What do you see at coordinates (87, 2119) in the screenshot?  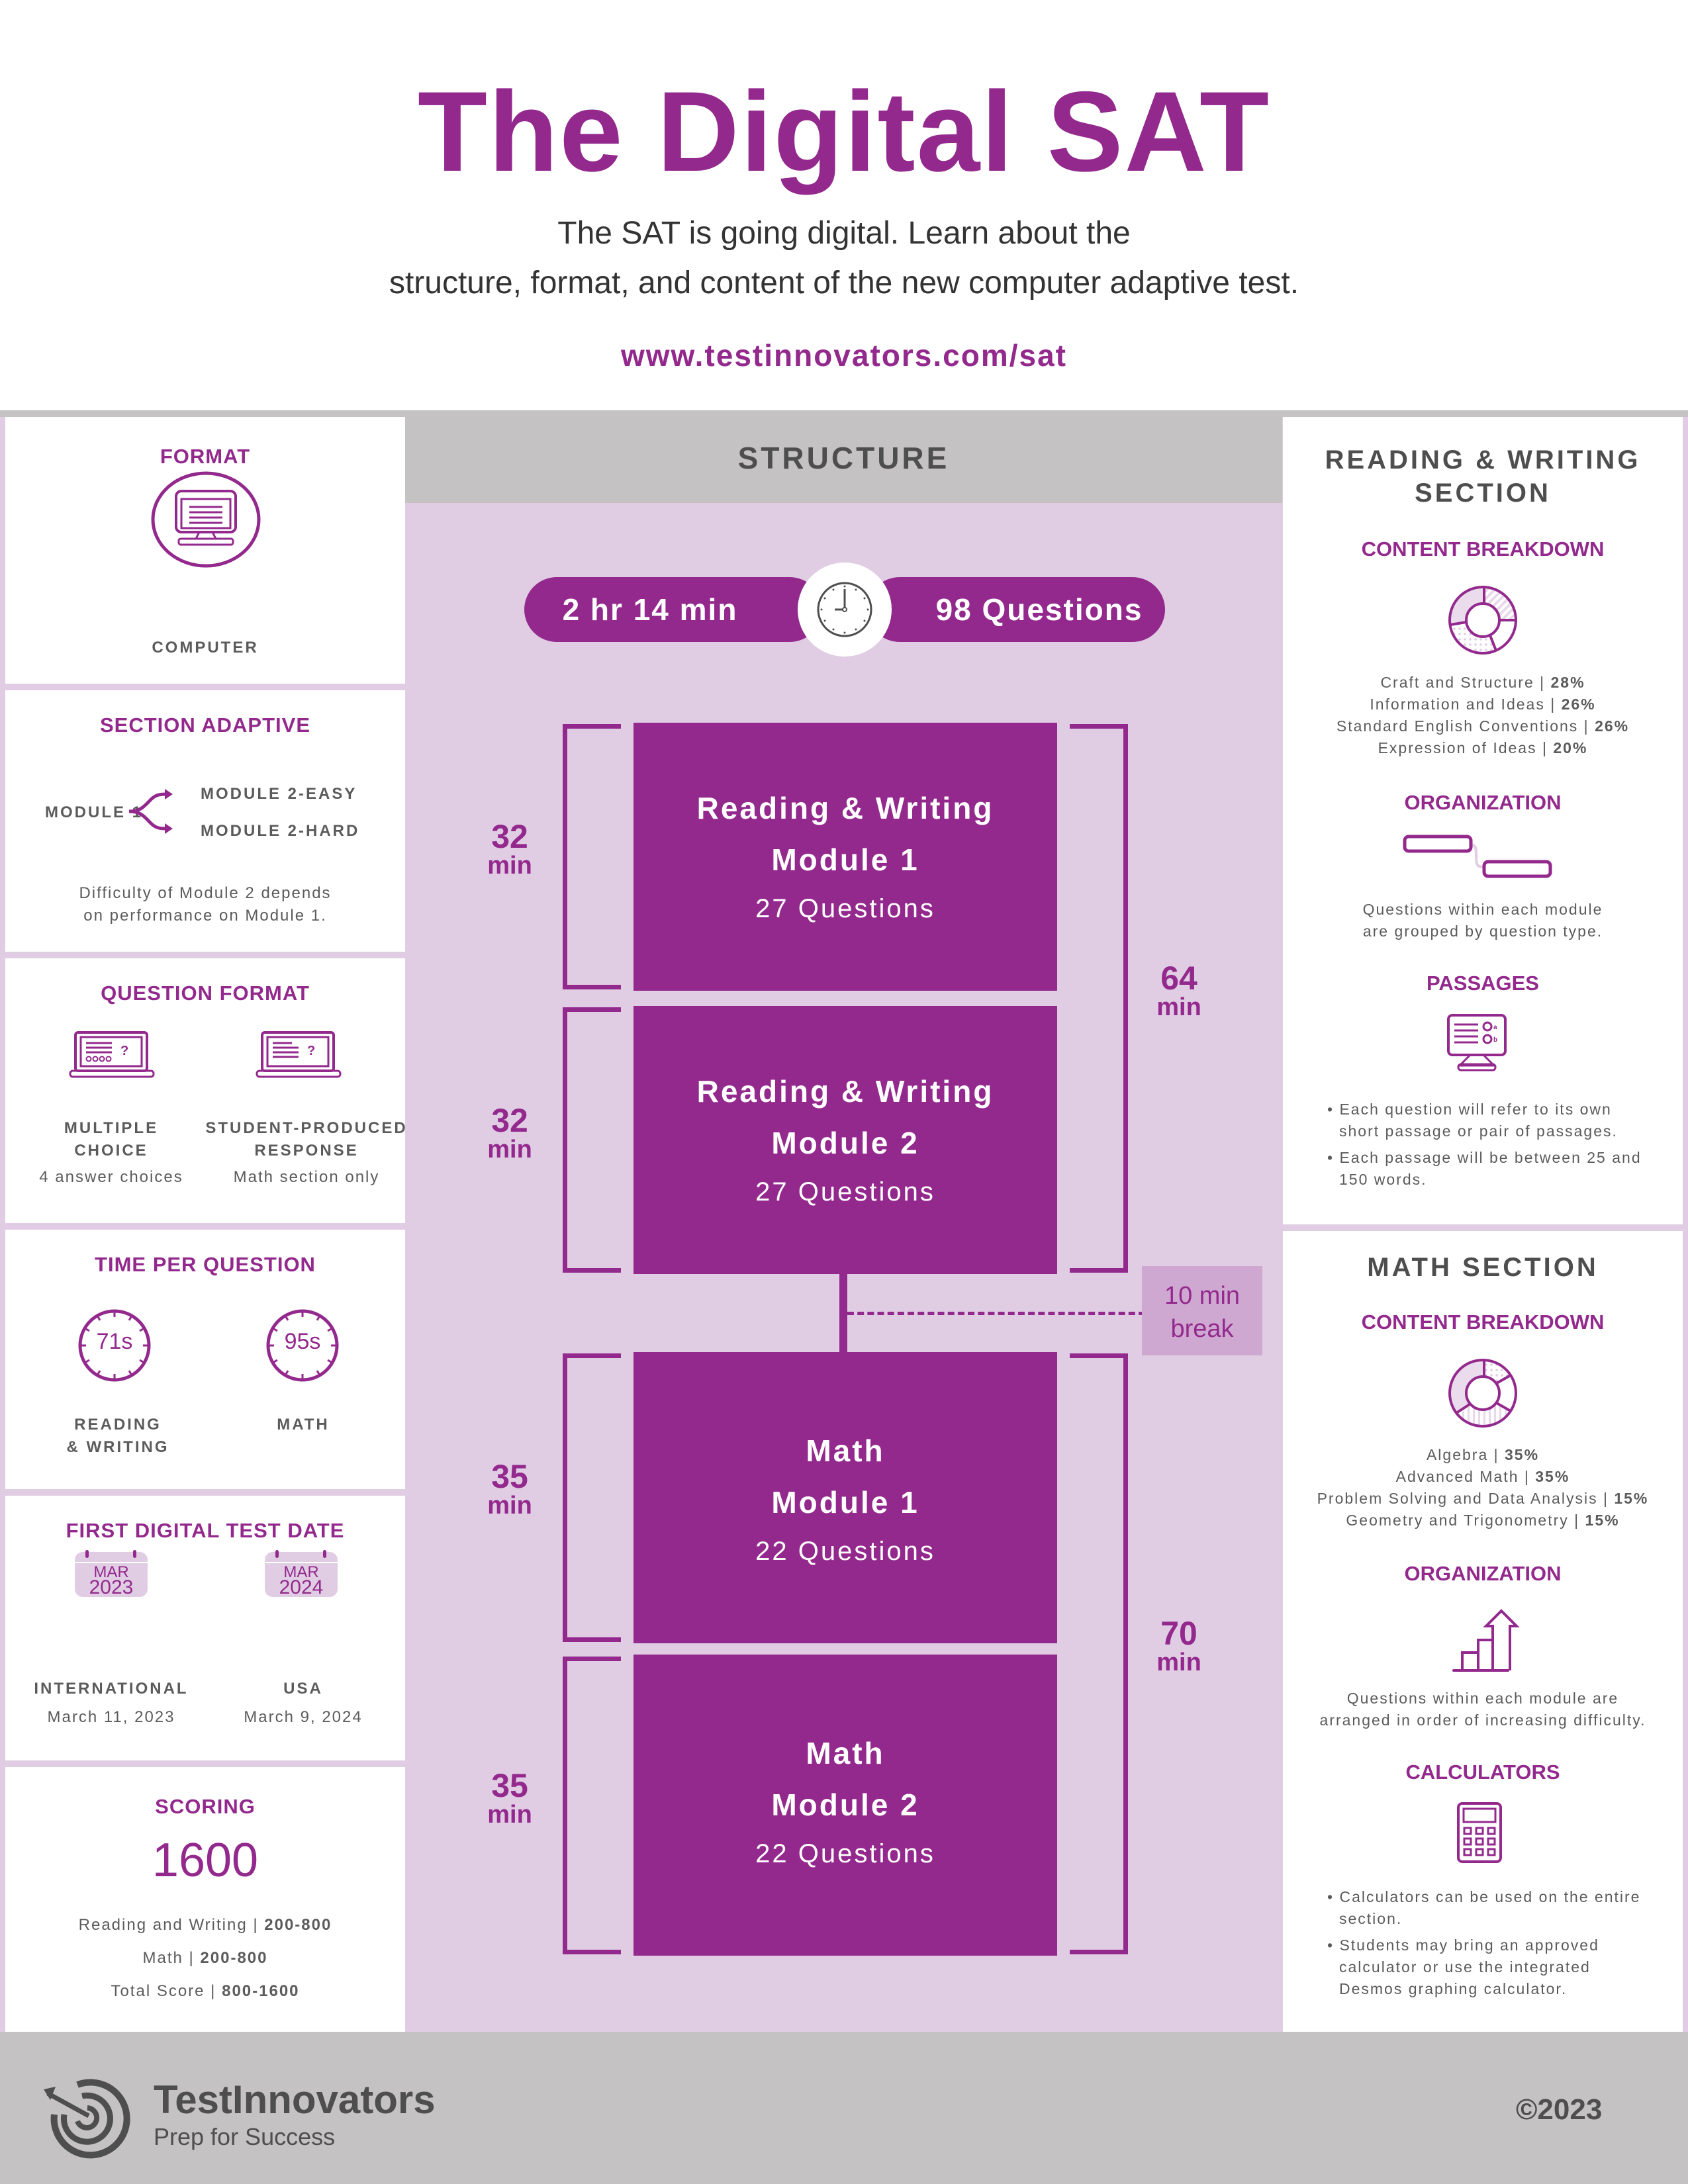 I see `target-arrow-logo-icon` at bounding box center [87, 2119].